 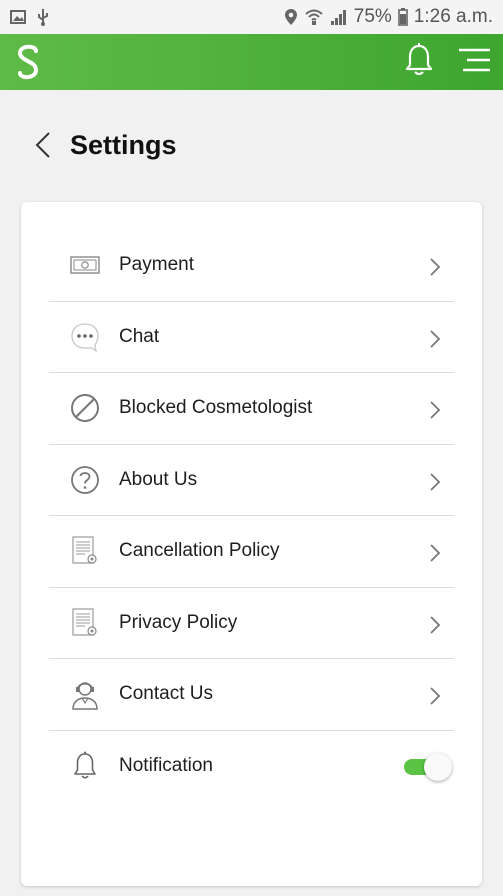 I want to click on settings-item-contact-us: Contact Us, so click(x=251, y=695).